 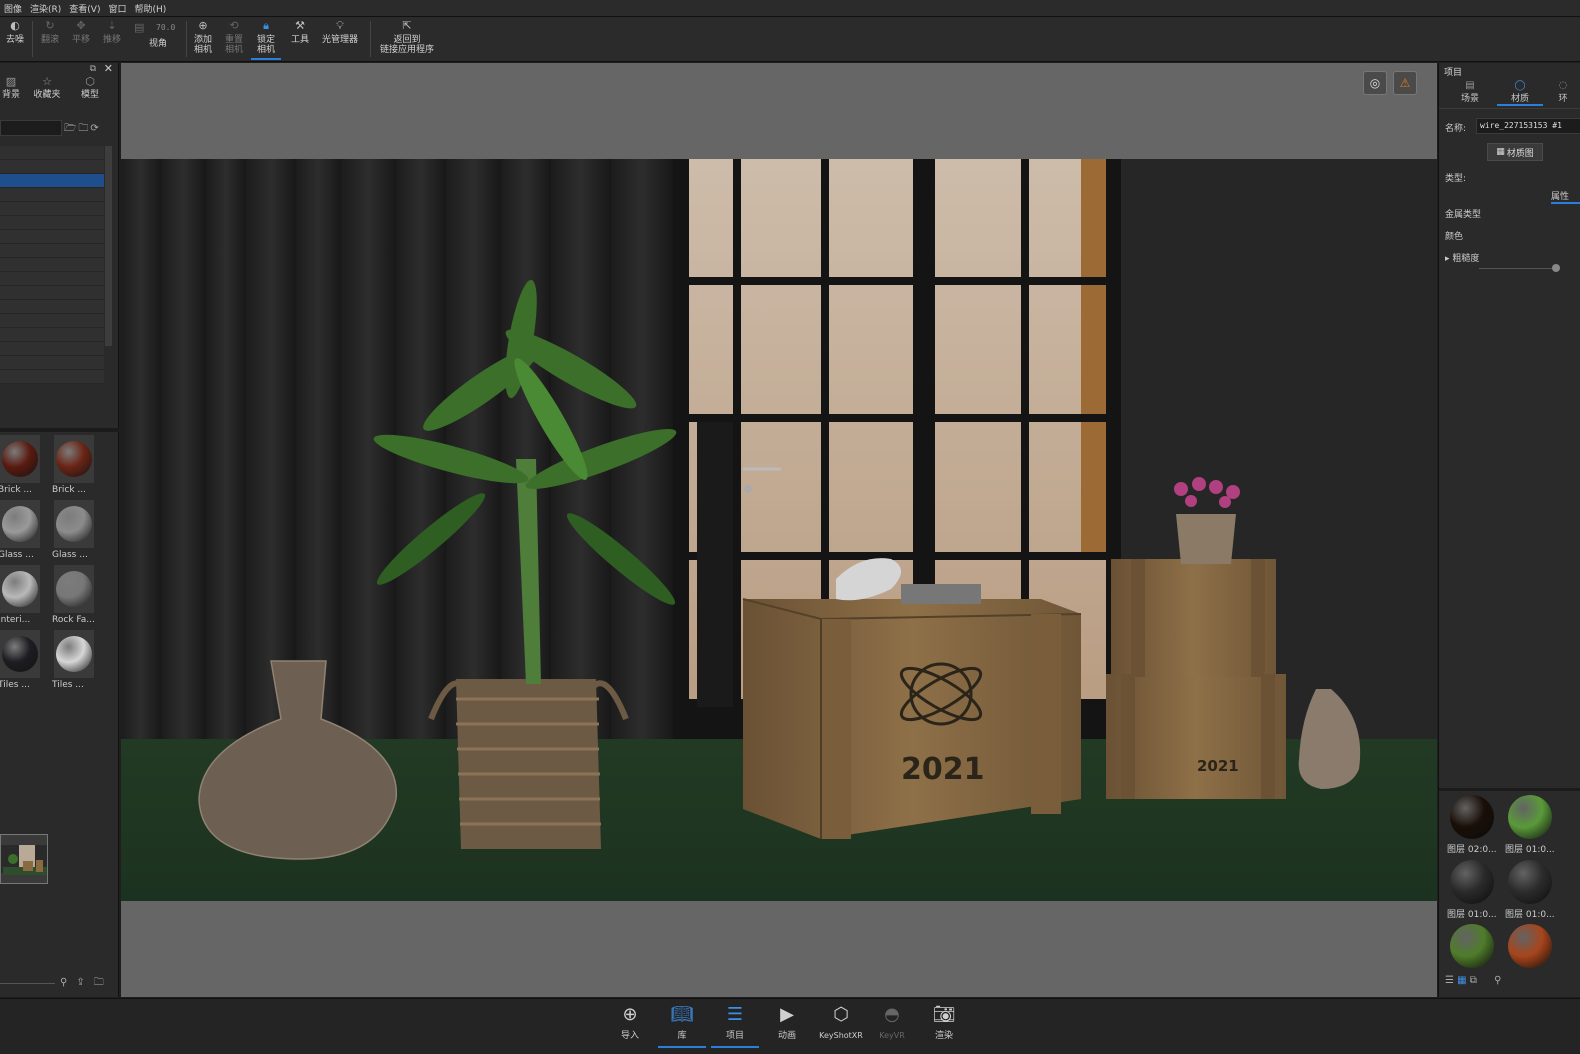 I want to click on tab-material: ◯ 材质, so click(x=1520, y=93).